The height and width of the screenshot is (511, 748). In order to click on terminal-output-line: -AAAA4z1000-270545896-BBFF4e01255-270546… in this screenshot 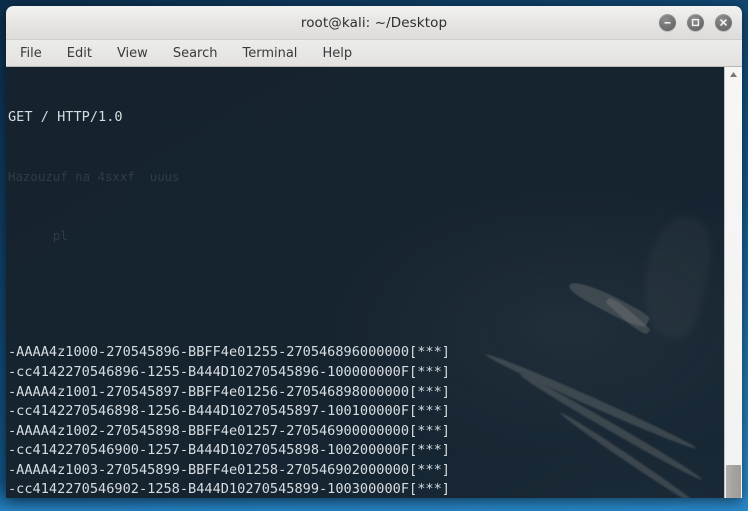, I will do `click(229, 352)`.